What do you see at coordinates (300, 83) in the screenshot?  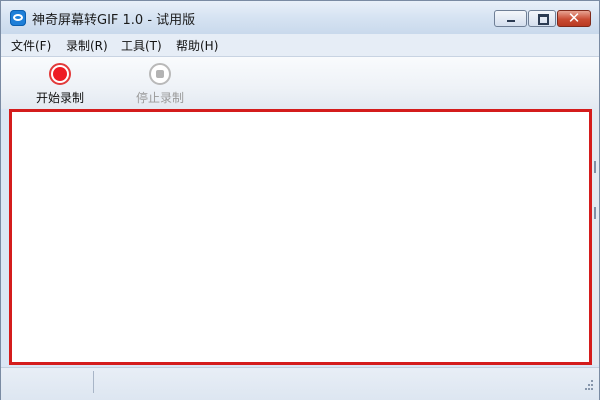 I see `toolbar: 开始录制 停止录制` at bounding box center [300, 83].